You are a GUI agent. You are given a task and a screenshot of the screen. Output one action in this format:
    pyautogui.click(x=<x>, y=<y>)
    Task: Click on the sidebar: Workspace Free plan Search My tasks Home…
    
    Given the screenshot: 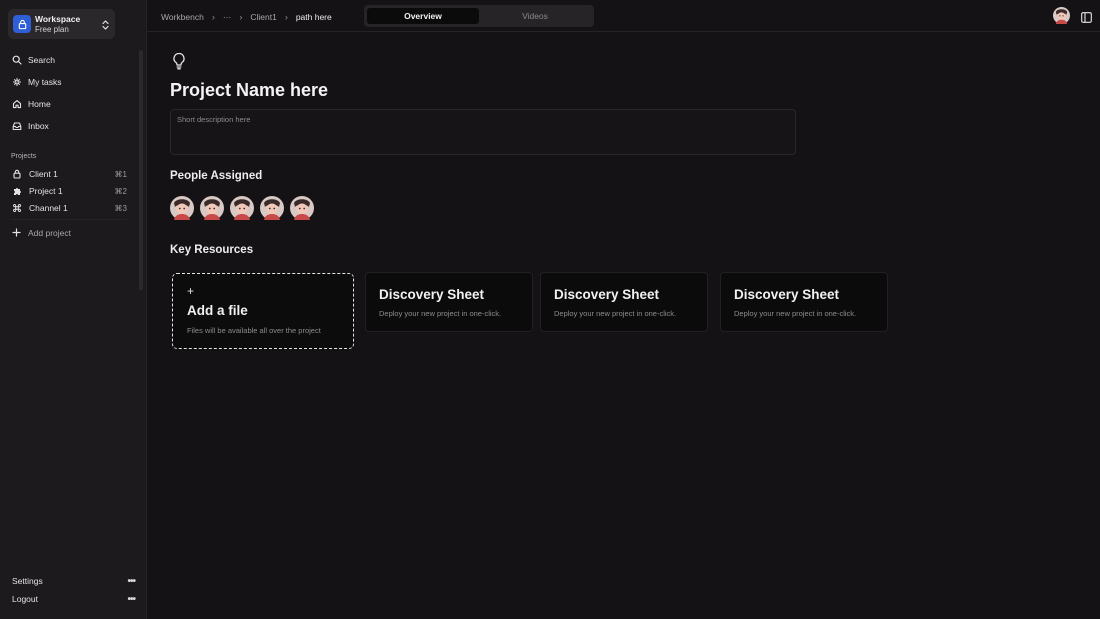 What is the action you would take?
    pyautogui.click(x=73, y=309)
    